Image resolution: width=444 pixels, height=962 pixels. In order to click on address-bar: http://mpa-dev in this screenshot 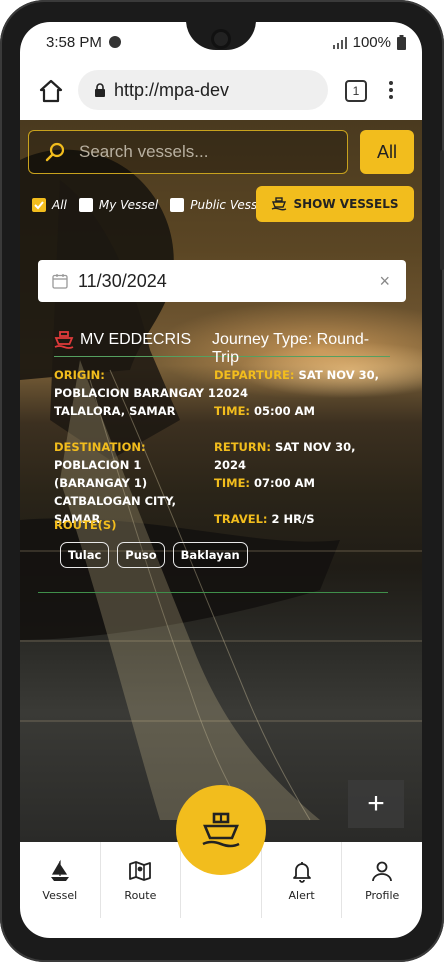, I will do `click(203, 90)`.